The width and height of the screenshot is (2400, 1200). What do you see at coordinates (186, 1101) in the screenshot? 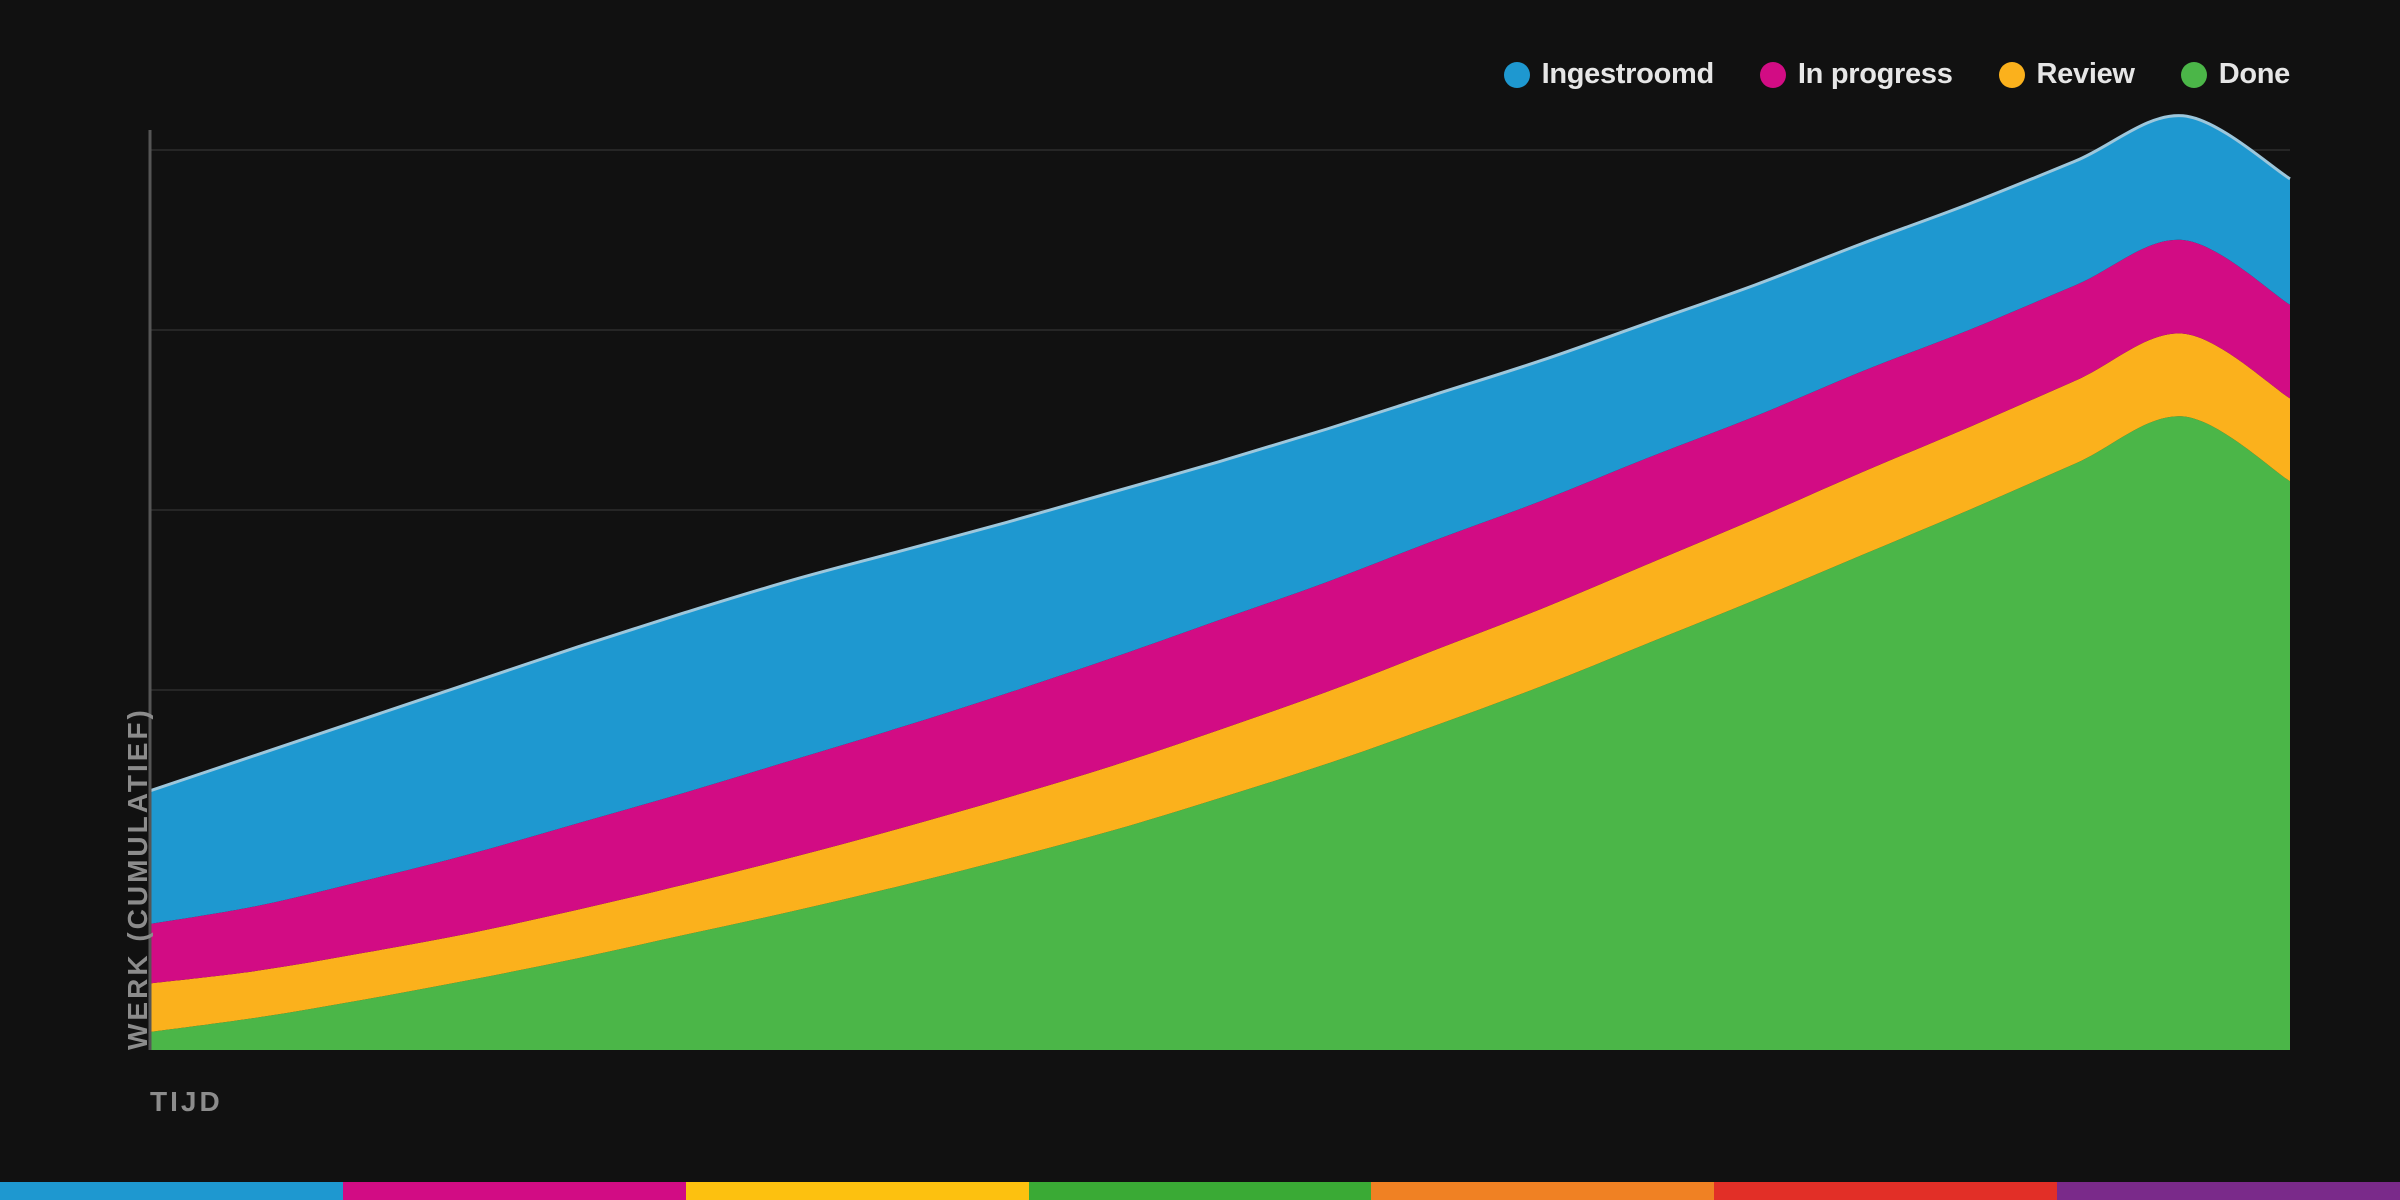
I see `x-axis-label: TIJD` at bounding box center [186, 1101].